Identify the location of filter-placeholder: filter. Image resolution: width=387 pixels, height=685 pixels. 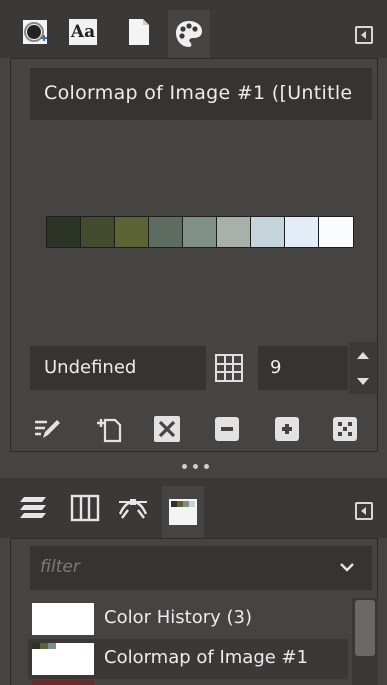
(60, 567).